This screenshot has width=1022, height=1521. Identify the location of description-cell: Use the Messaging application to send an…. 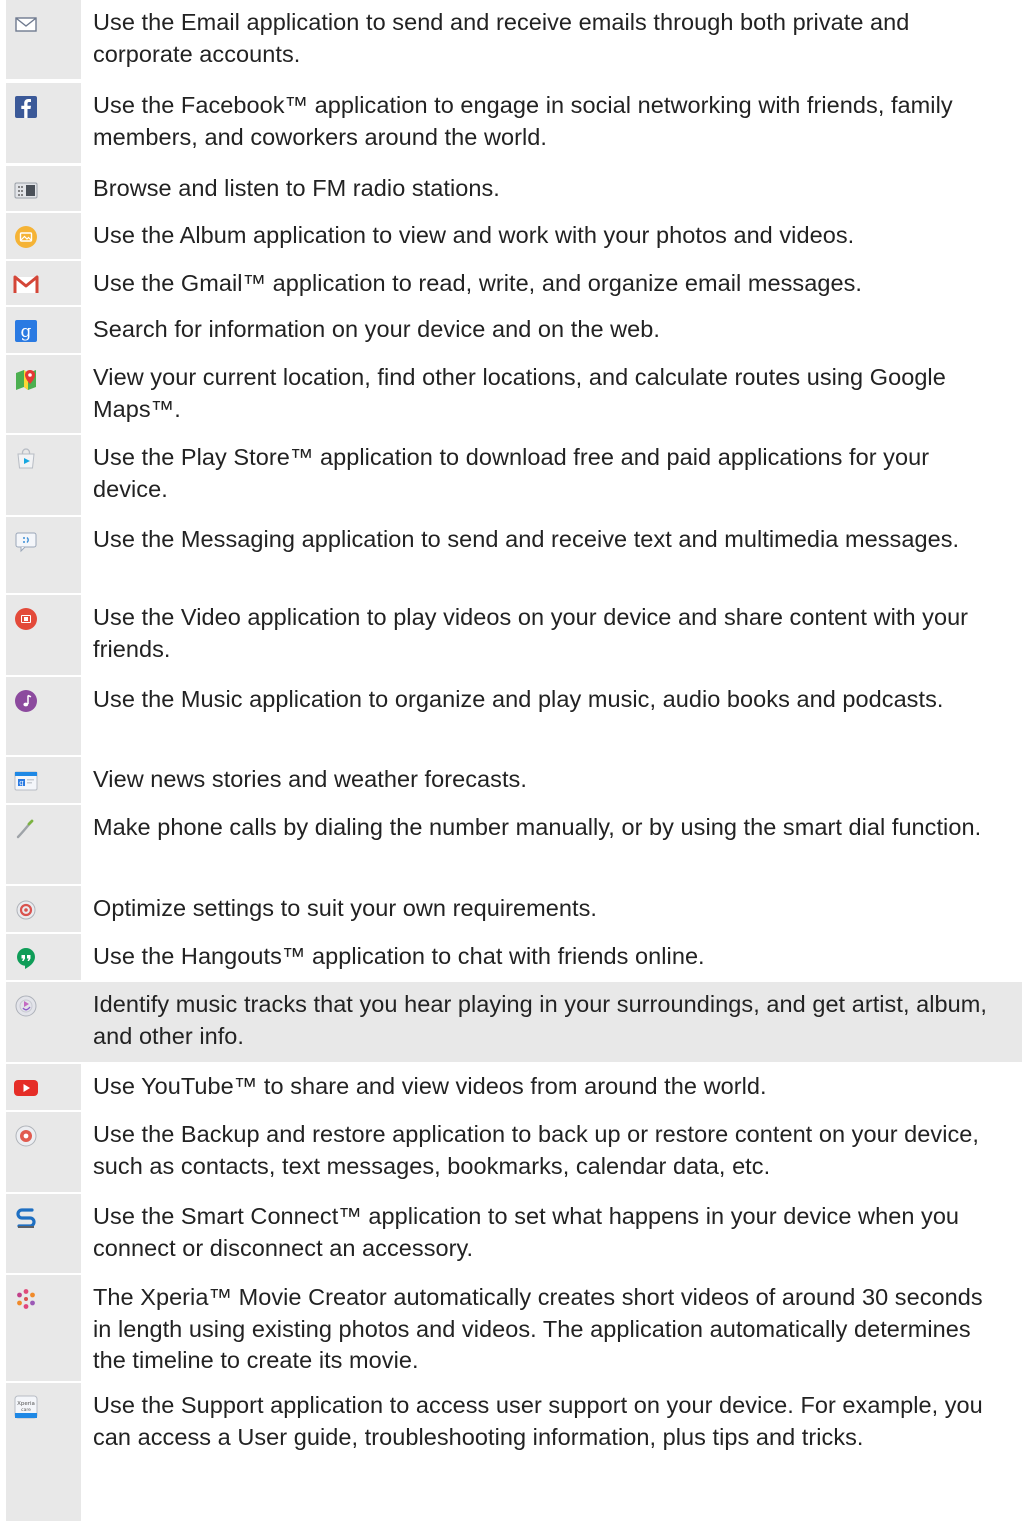
(551, 555).